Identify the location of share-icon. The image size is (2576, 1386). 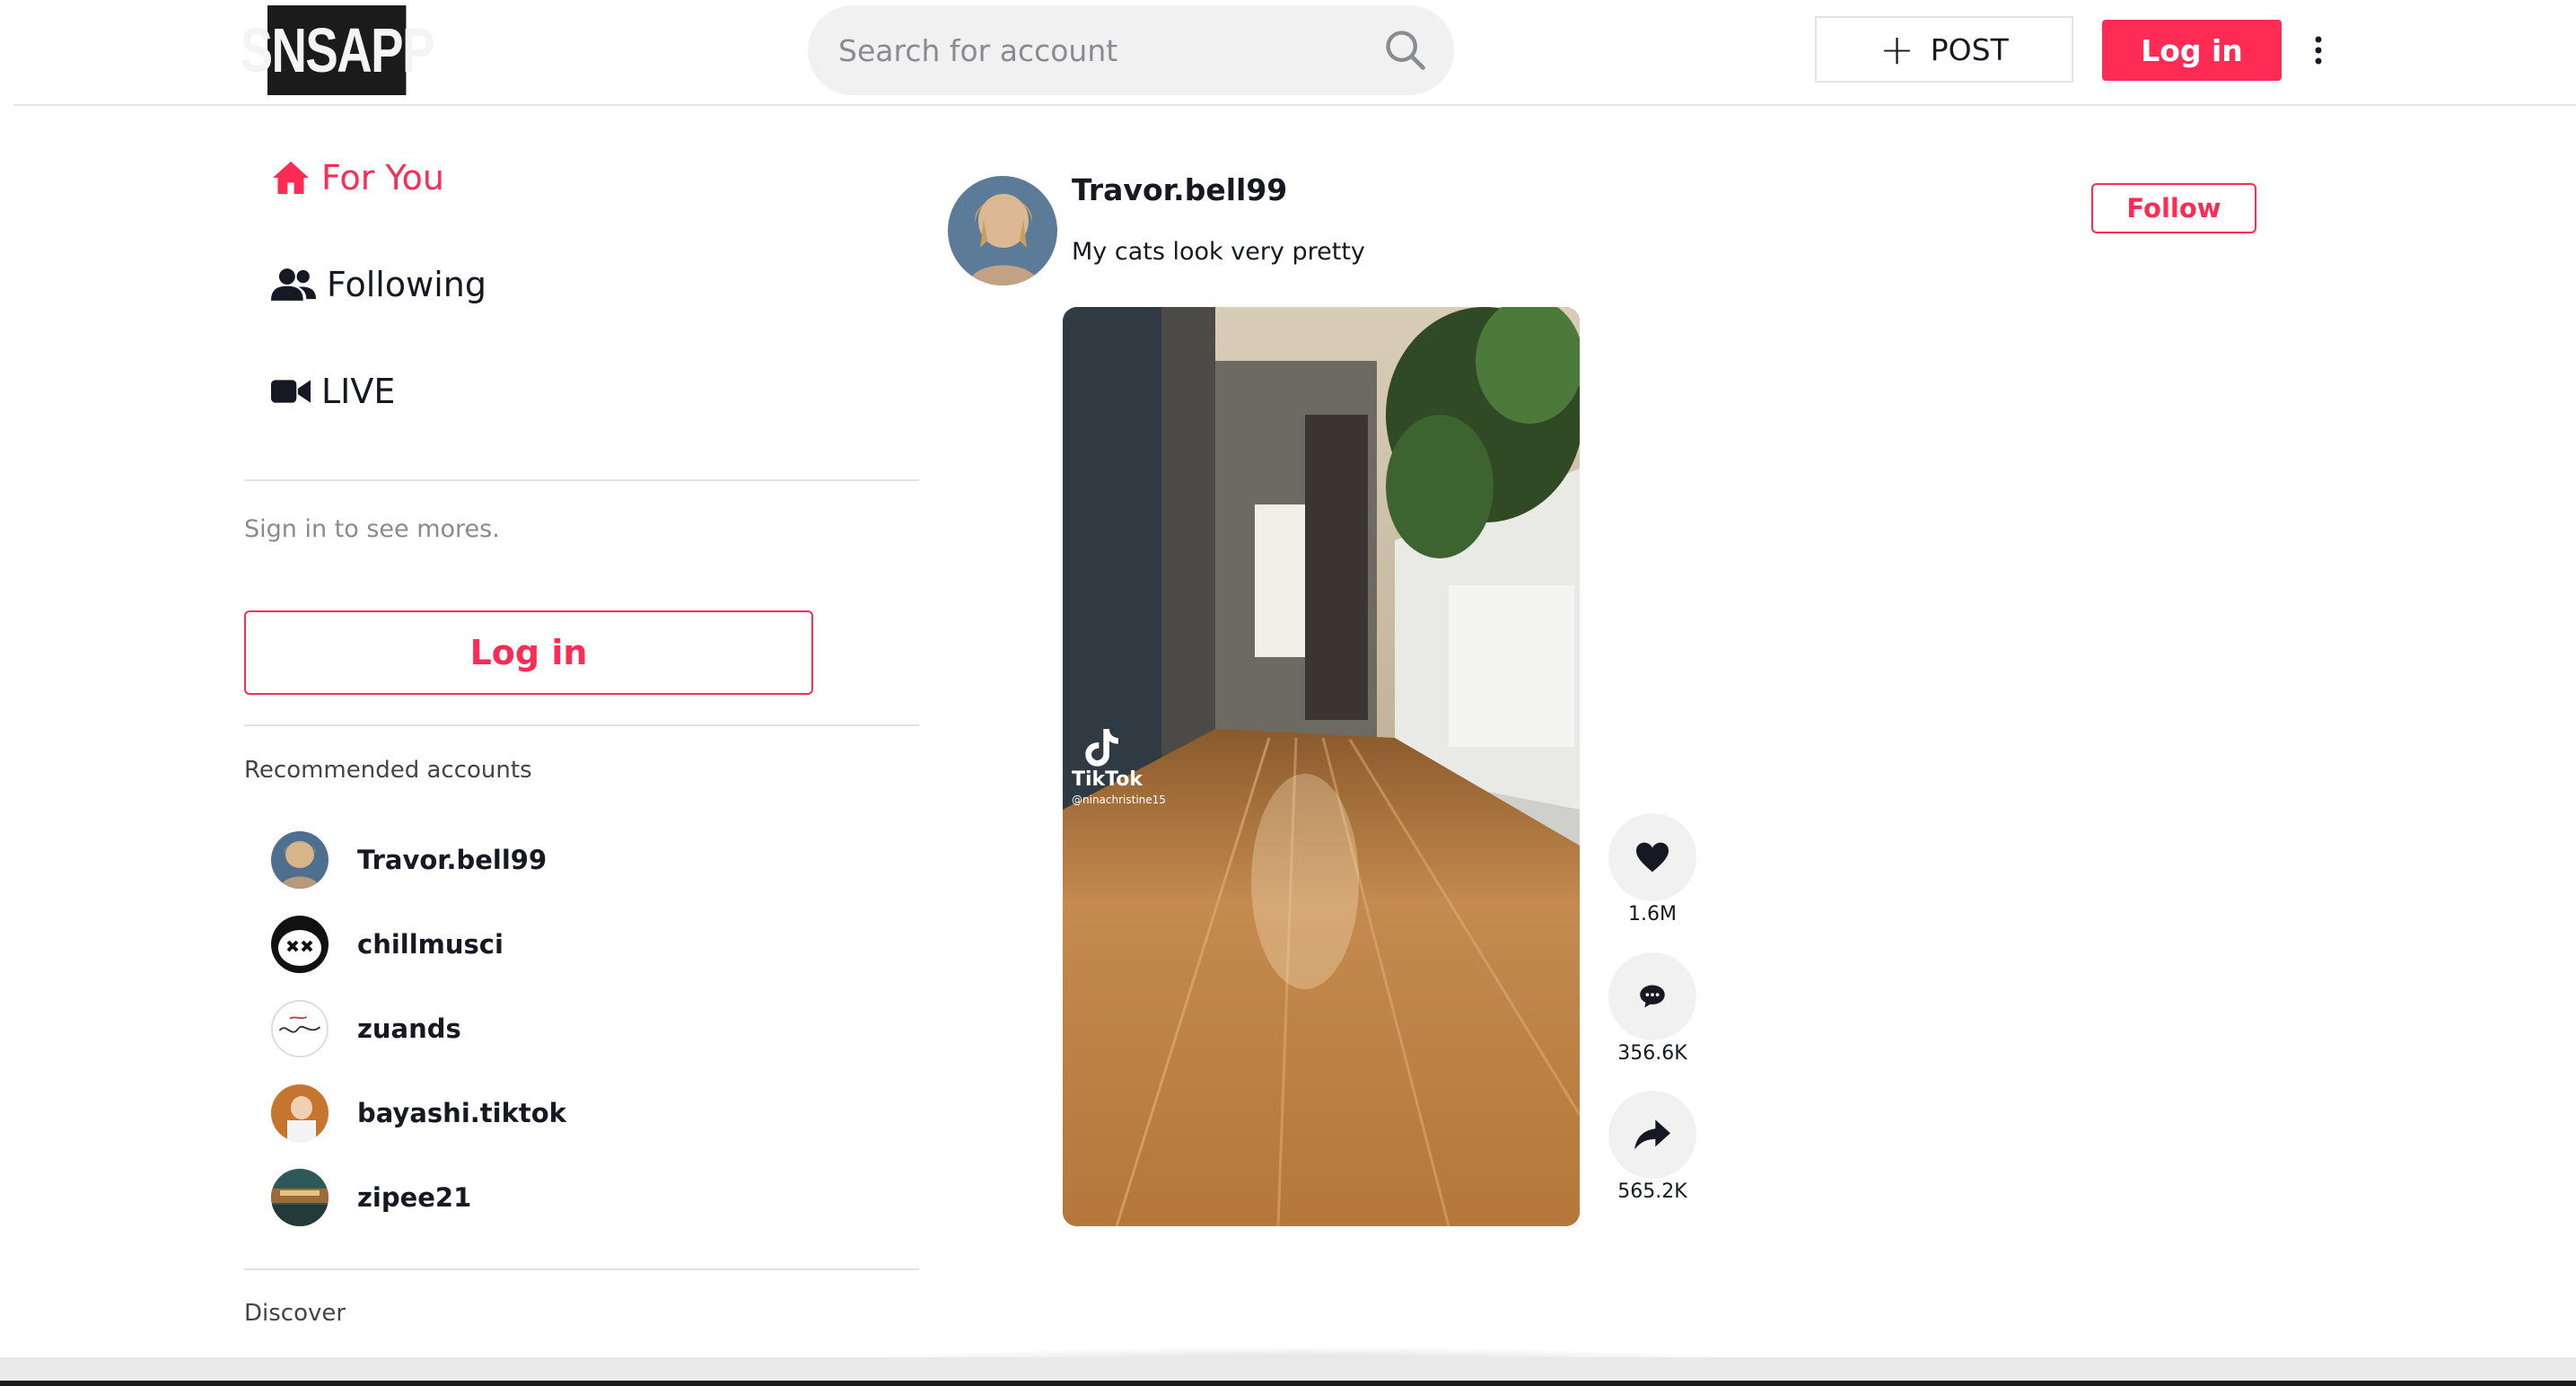
(1652, 1134).